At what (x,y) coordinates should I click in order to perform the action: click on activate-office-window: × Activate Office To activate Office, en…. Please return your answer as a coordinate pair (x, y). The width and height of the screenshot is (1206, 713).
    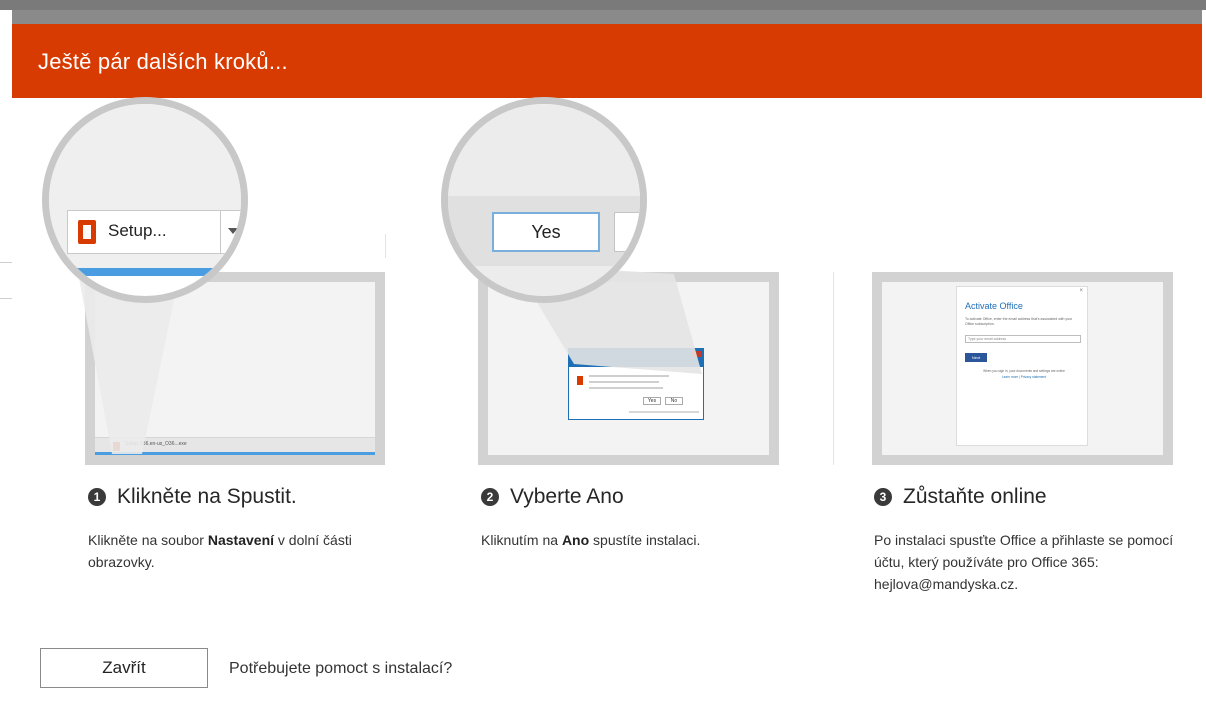
    Looking at the image, I should click on (1022, 366).